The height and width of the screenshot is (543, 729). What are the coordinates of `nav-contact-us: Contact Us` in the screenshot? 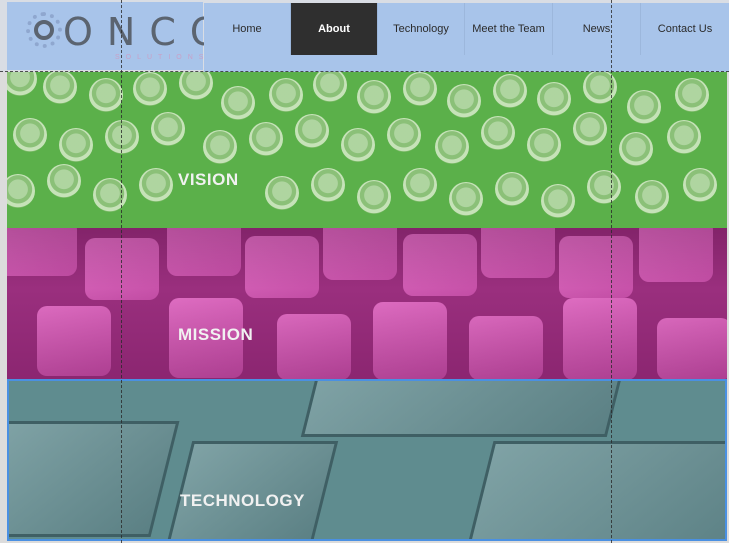 It's located at (685, 29).